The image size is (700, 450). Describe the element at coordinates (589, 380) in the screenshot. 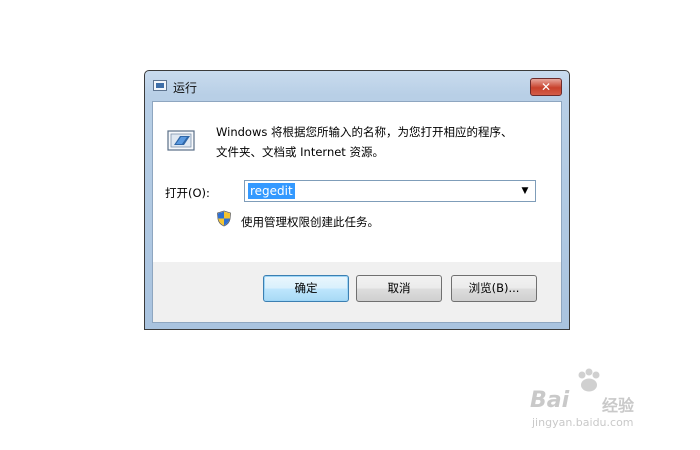

I see `paw-icon` at that location.